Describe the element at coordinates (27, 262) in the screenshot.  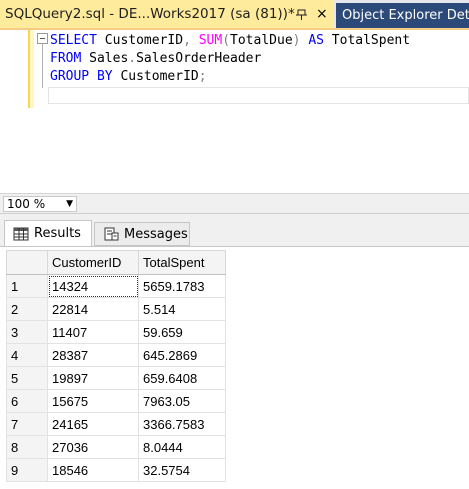
I see `row-number-header` at that location.